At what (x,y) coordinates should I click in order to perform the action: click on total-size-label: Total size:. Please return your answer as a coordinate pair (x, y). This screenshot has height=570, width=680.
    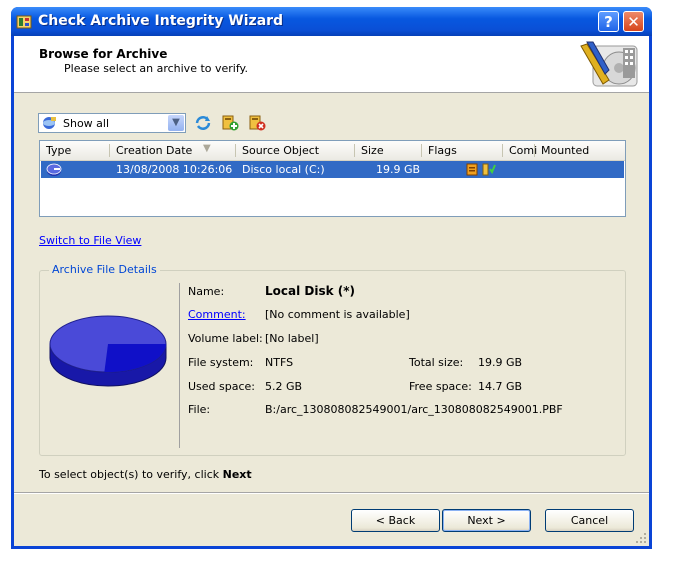
    Looking at the image, I should click on (436, 362).